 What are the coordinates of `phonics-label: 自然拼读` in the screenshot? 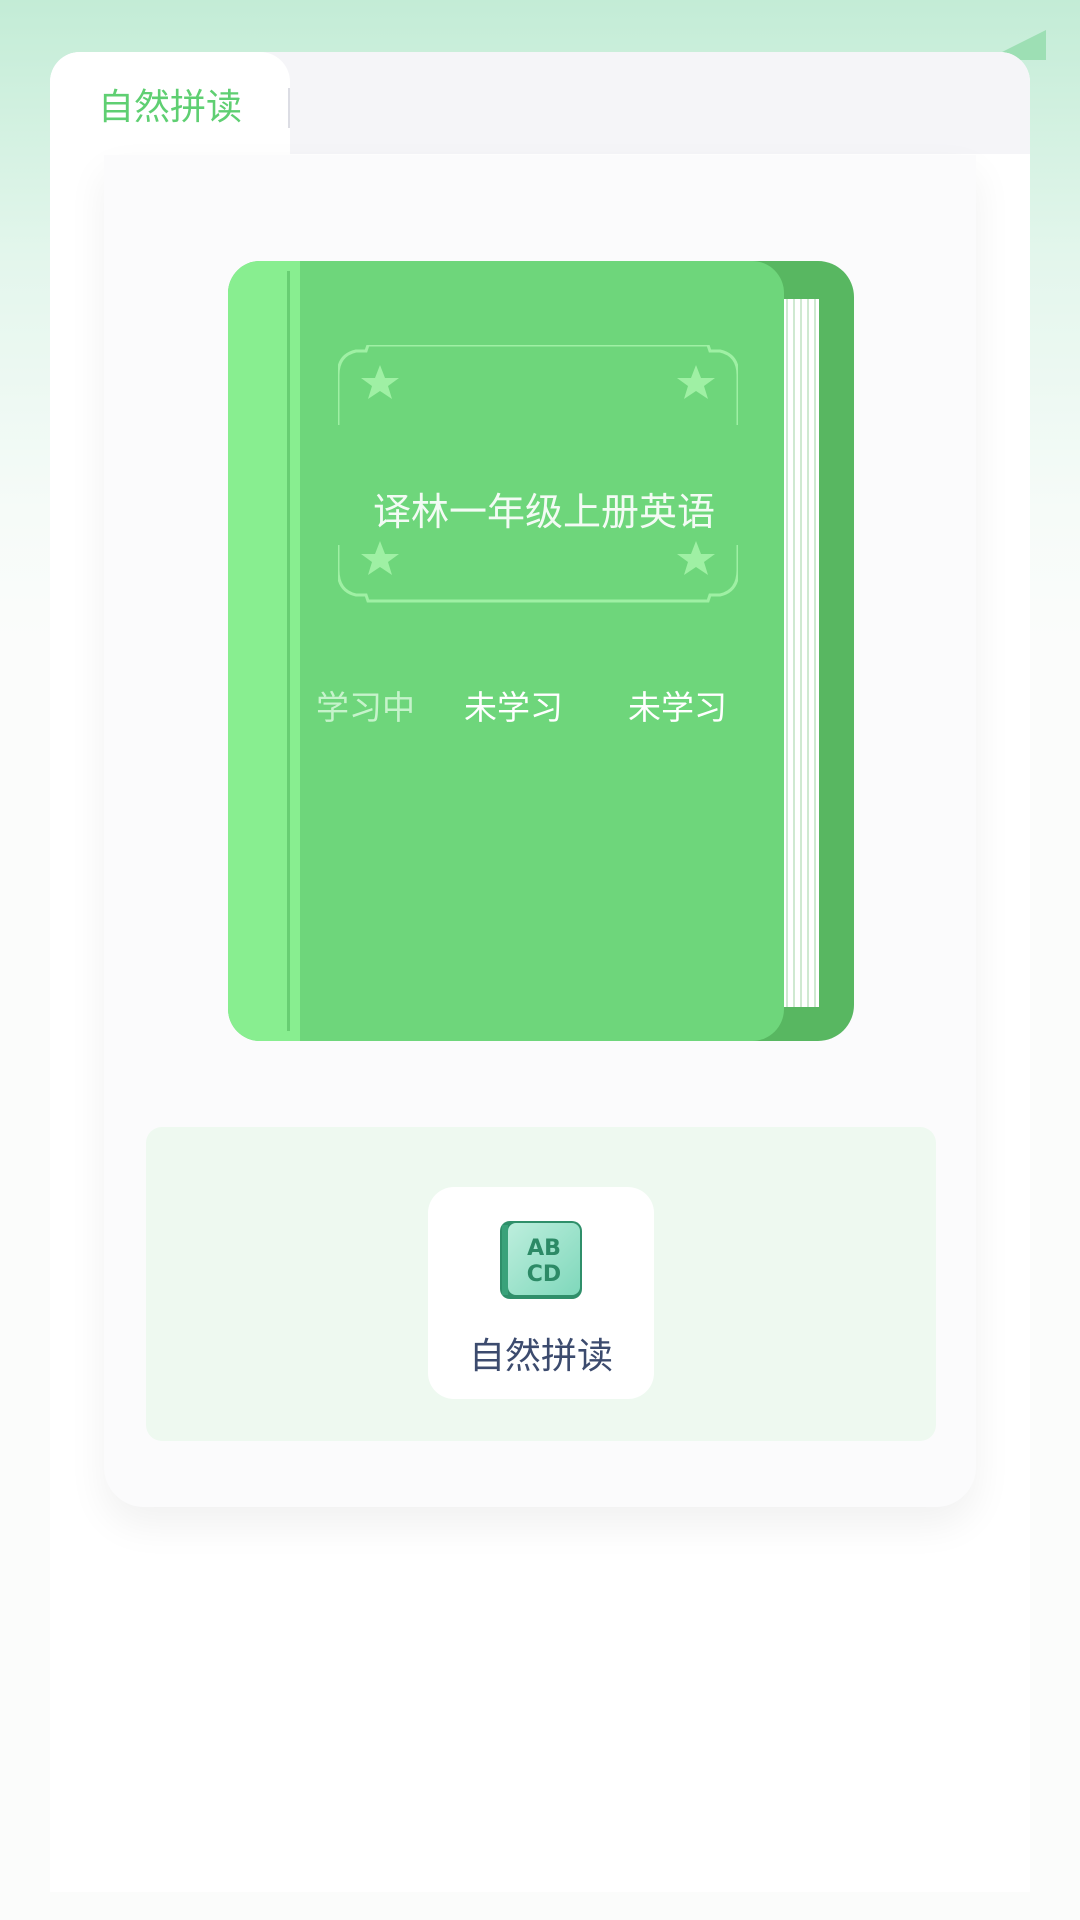 It's located at (540, 1356).